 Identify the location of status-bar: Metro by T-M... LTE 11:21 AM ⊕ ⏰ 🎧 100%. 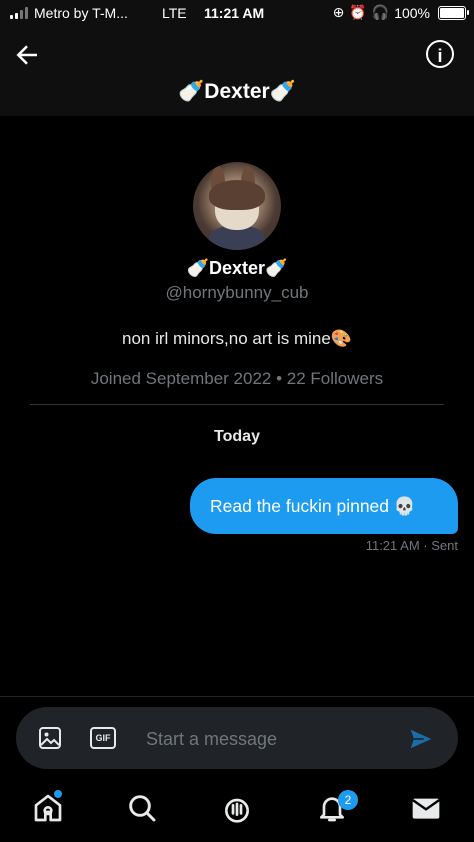
(237, 14).